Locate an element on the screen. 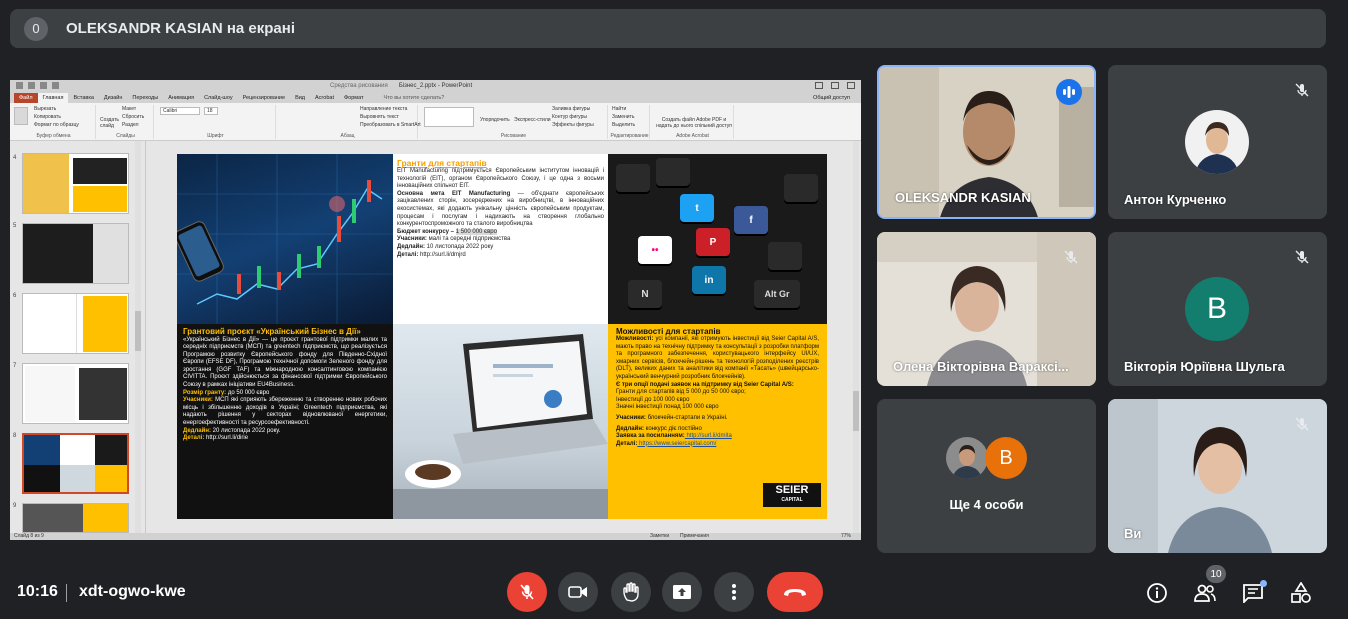 This screenshot has height=619, width=1348. maximize-icon is located at coordinates (835, 85).